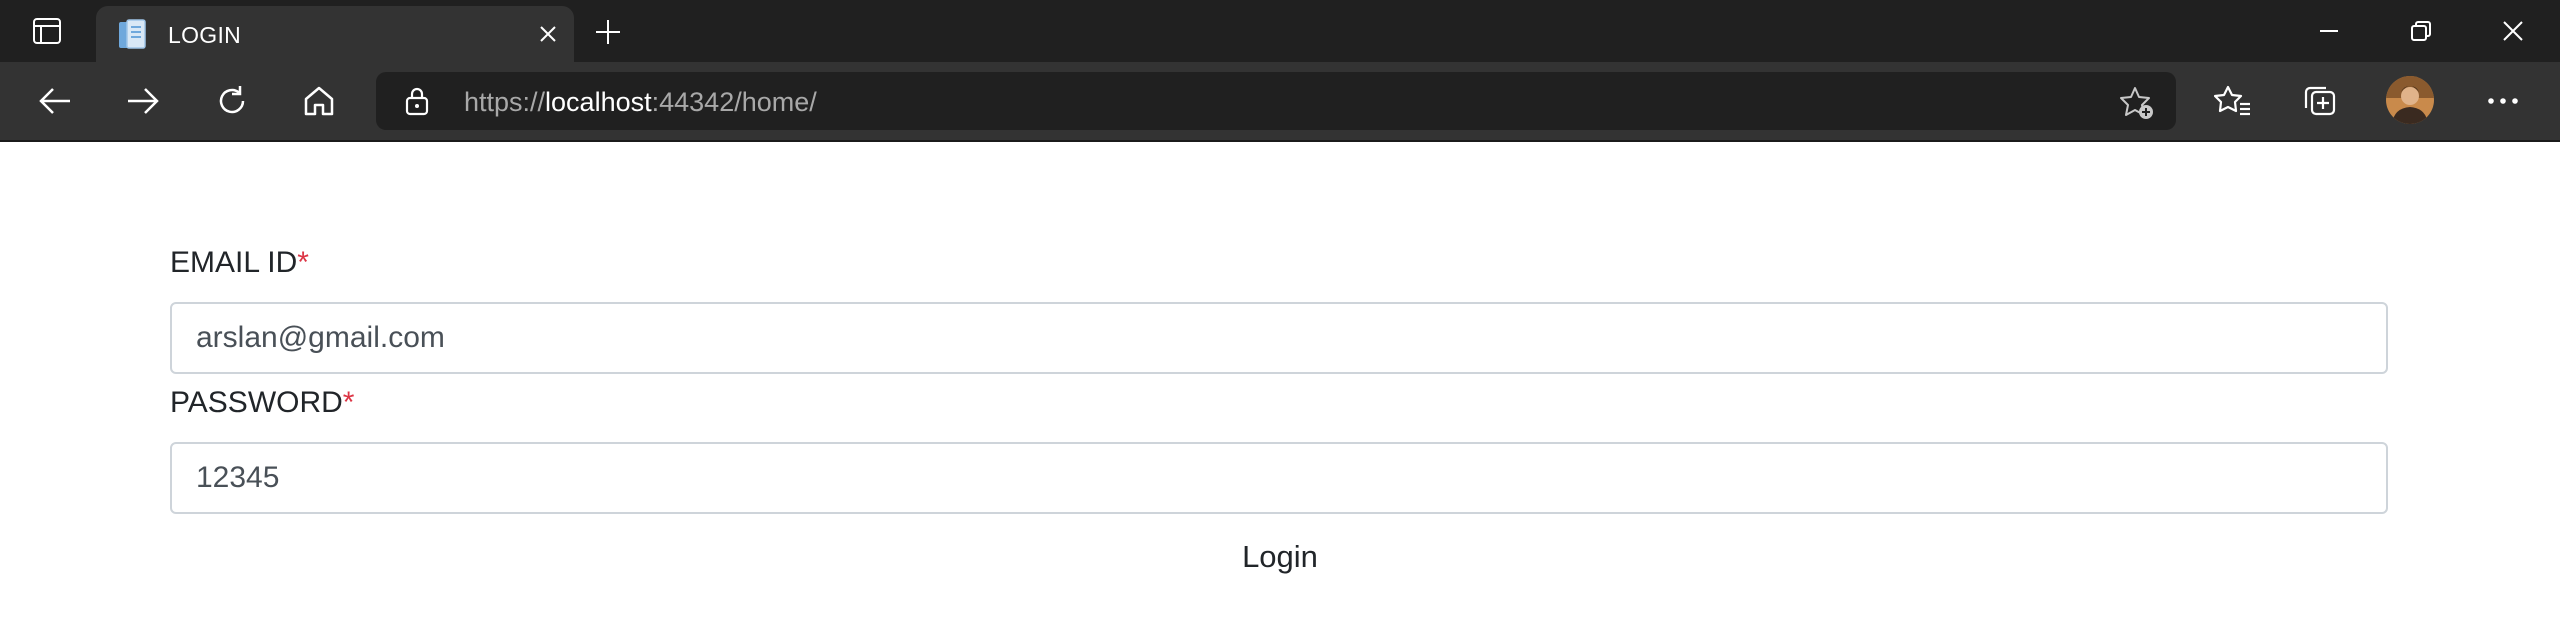 The image size is (2560, 630). Describe the element at coordinates (335, 34) in the screenshot. I see `tab-login: LOGIN` at that location.